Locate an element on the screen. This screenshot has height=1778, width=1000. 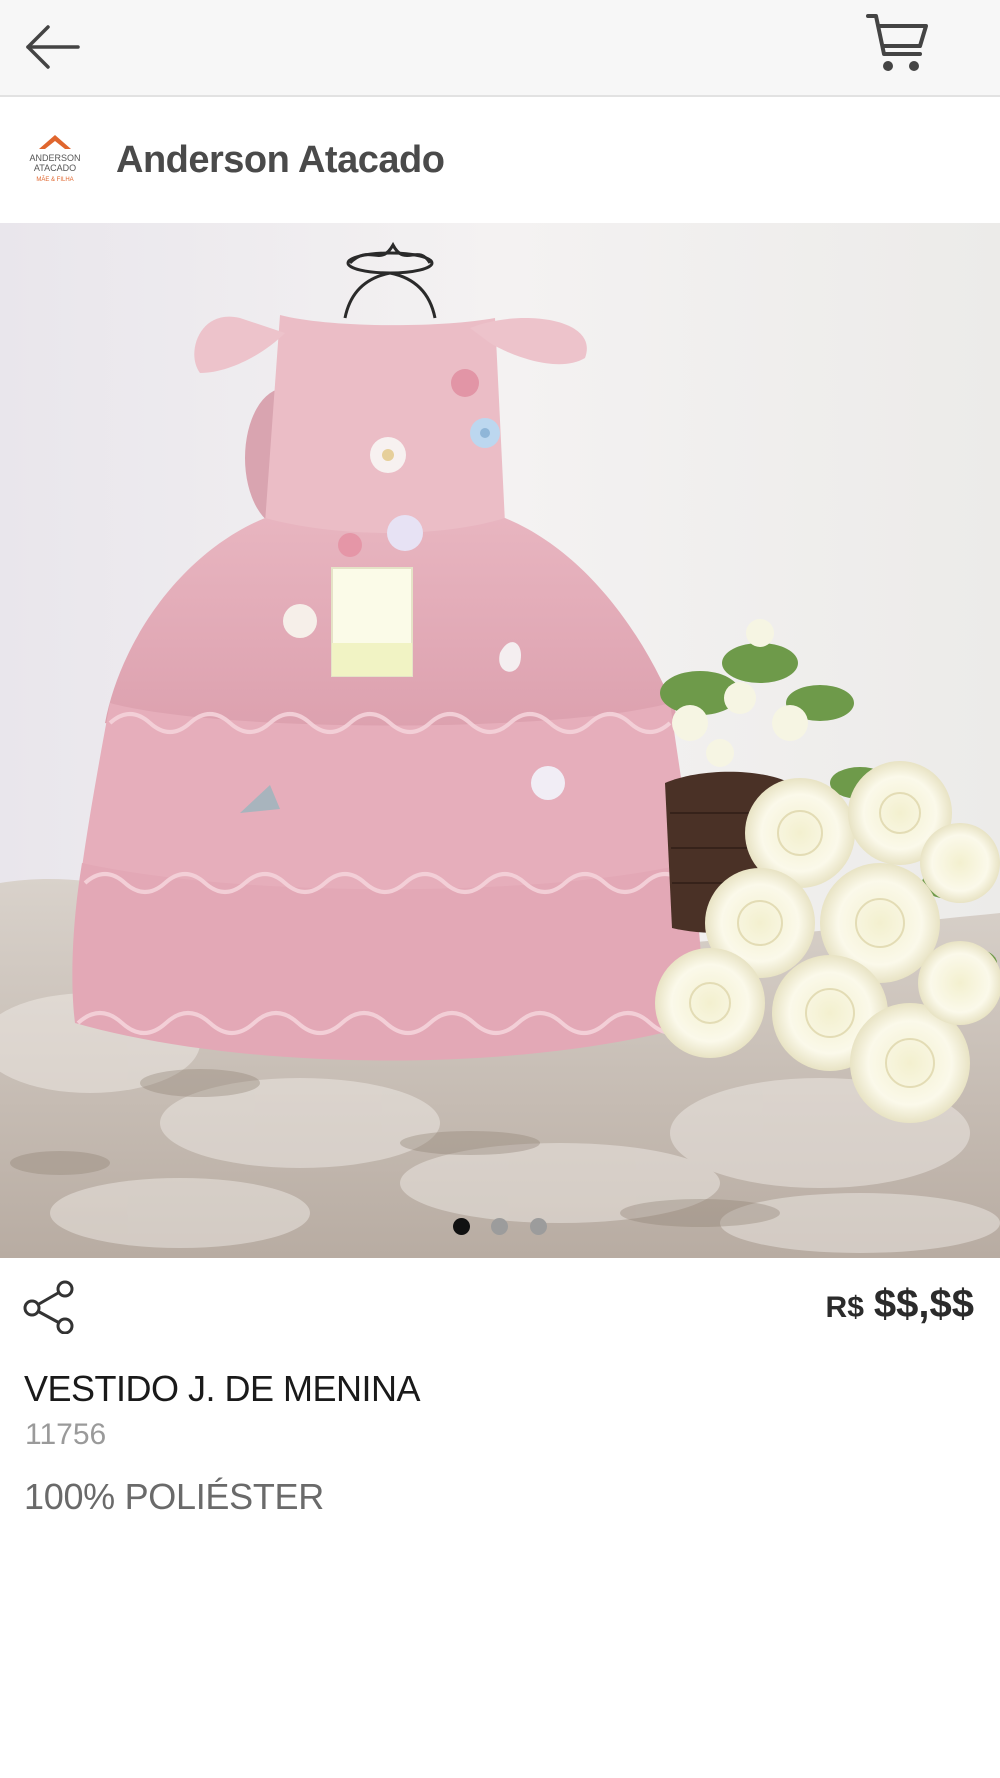
arrow-left-icon is located at coordinates (53, 47).